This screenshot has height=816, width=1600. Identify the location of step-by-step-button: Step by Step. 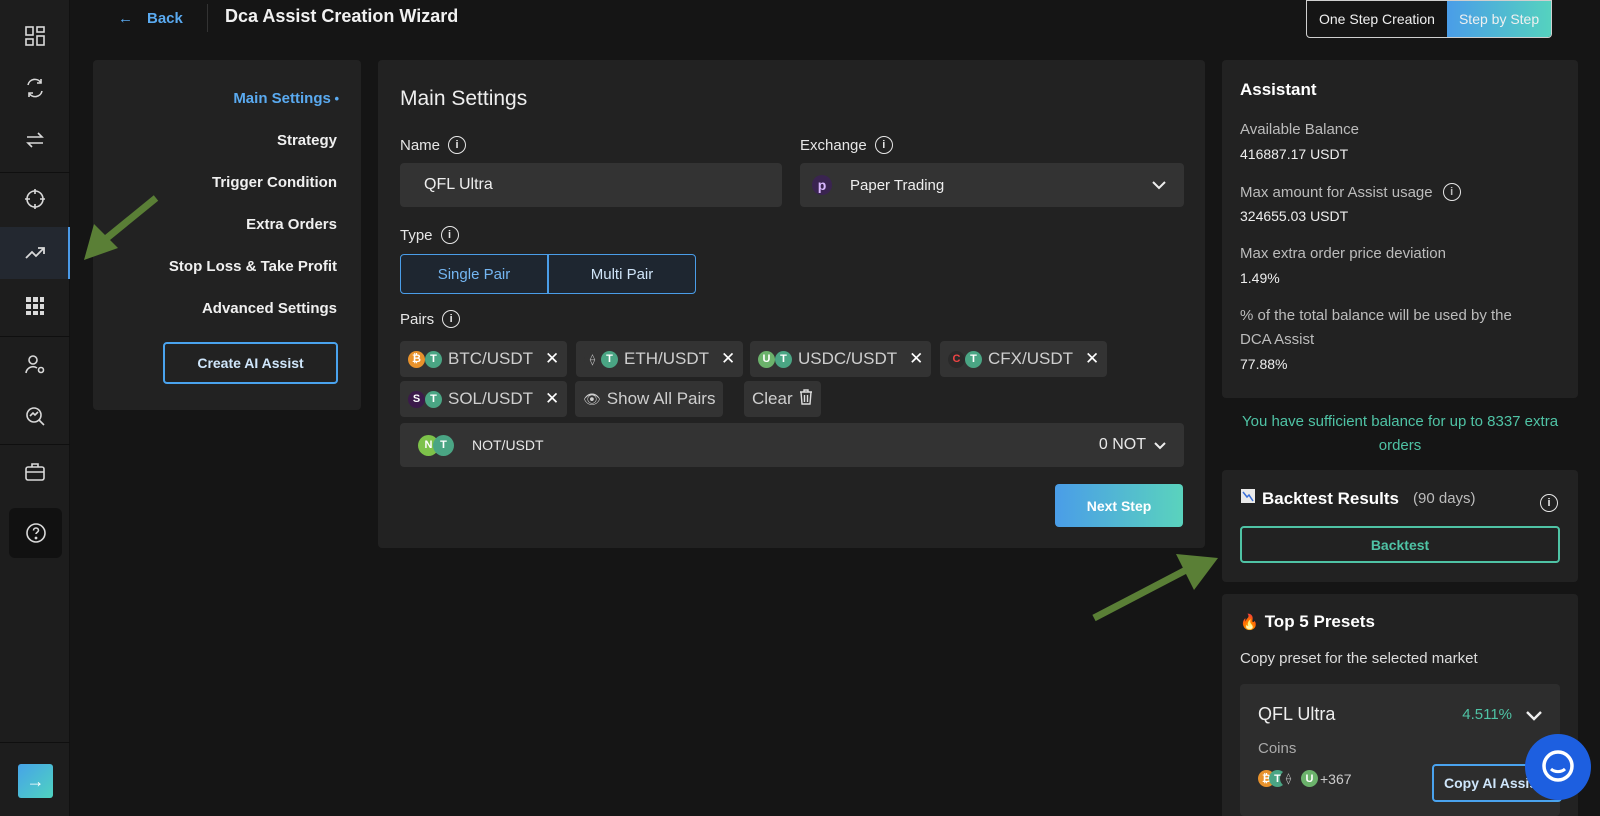
(1499, 19).